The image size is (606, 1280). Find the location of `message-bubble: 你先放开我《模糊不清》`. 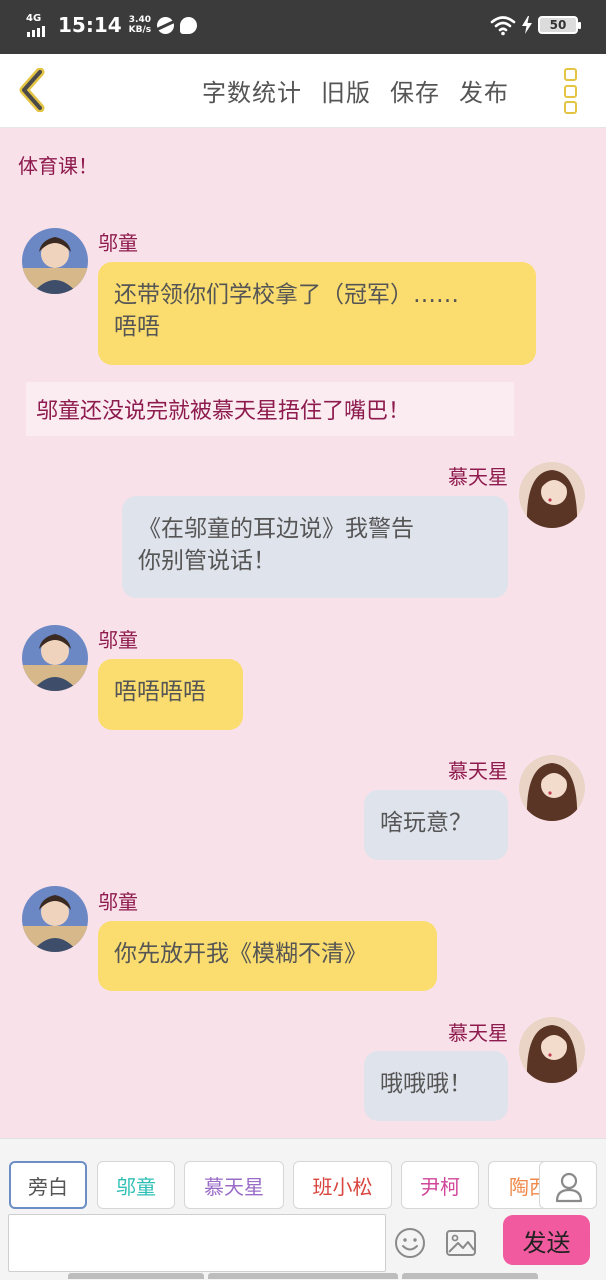

message-bubble: 你先放开我《模糊不清》 is located at coordinates (267, 956).